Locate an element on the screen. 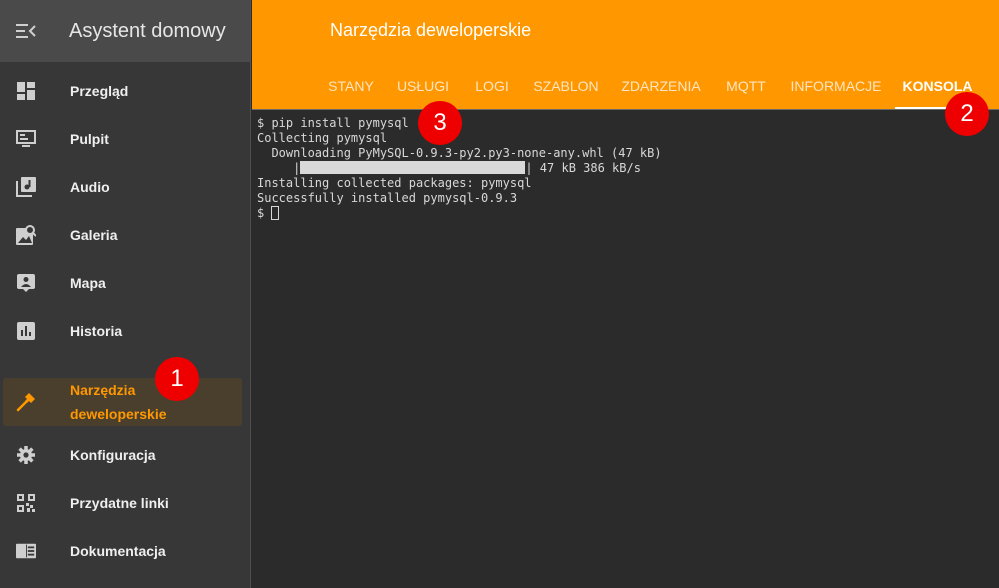 This screenshot has width=999, height=588. menu-toggle-button is located at coordinates (26, 31).